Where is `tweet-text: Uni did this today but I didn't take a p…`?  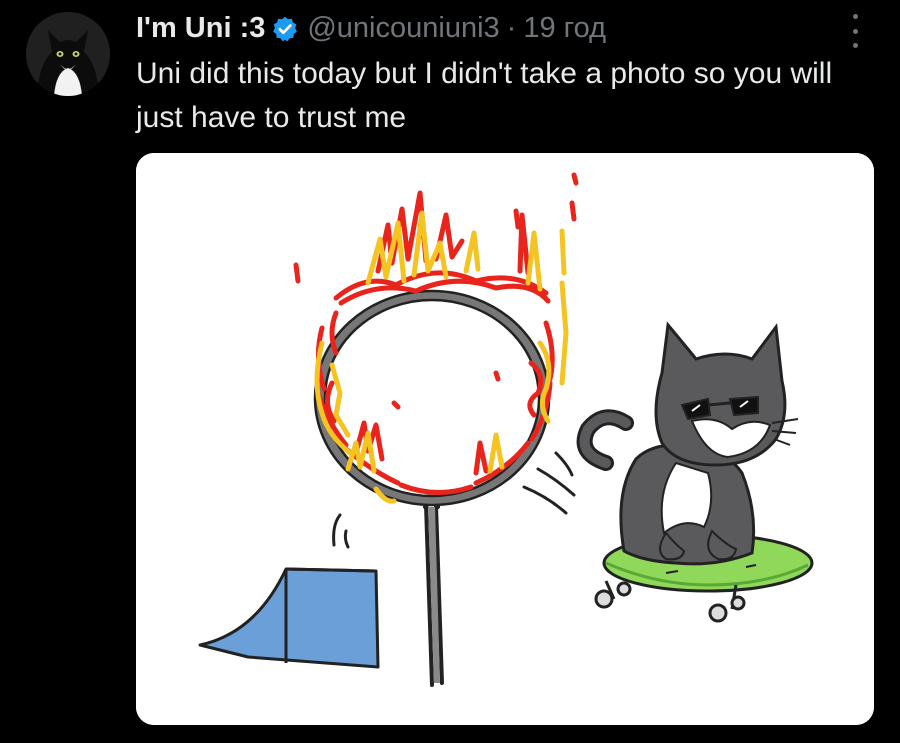
tweet-text: Uni did this today but I didn't take a p… is located at coordinates (484, 95).